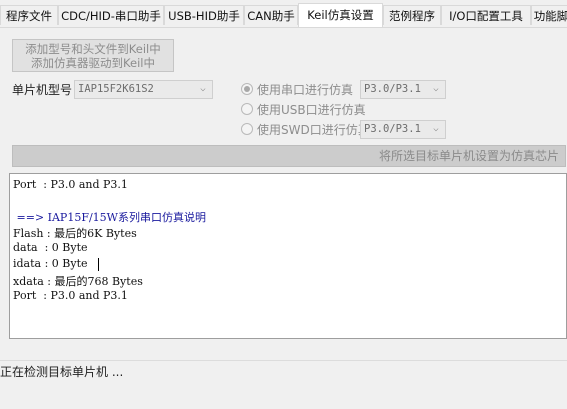  I want to click on radio-serial-sim-label: 使用串口进行仿真, so click(305, 90).